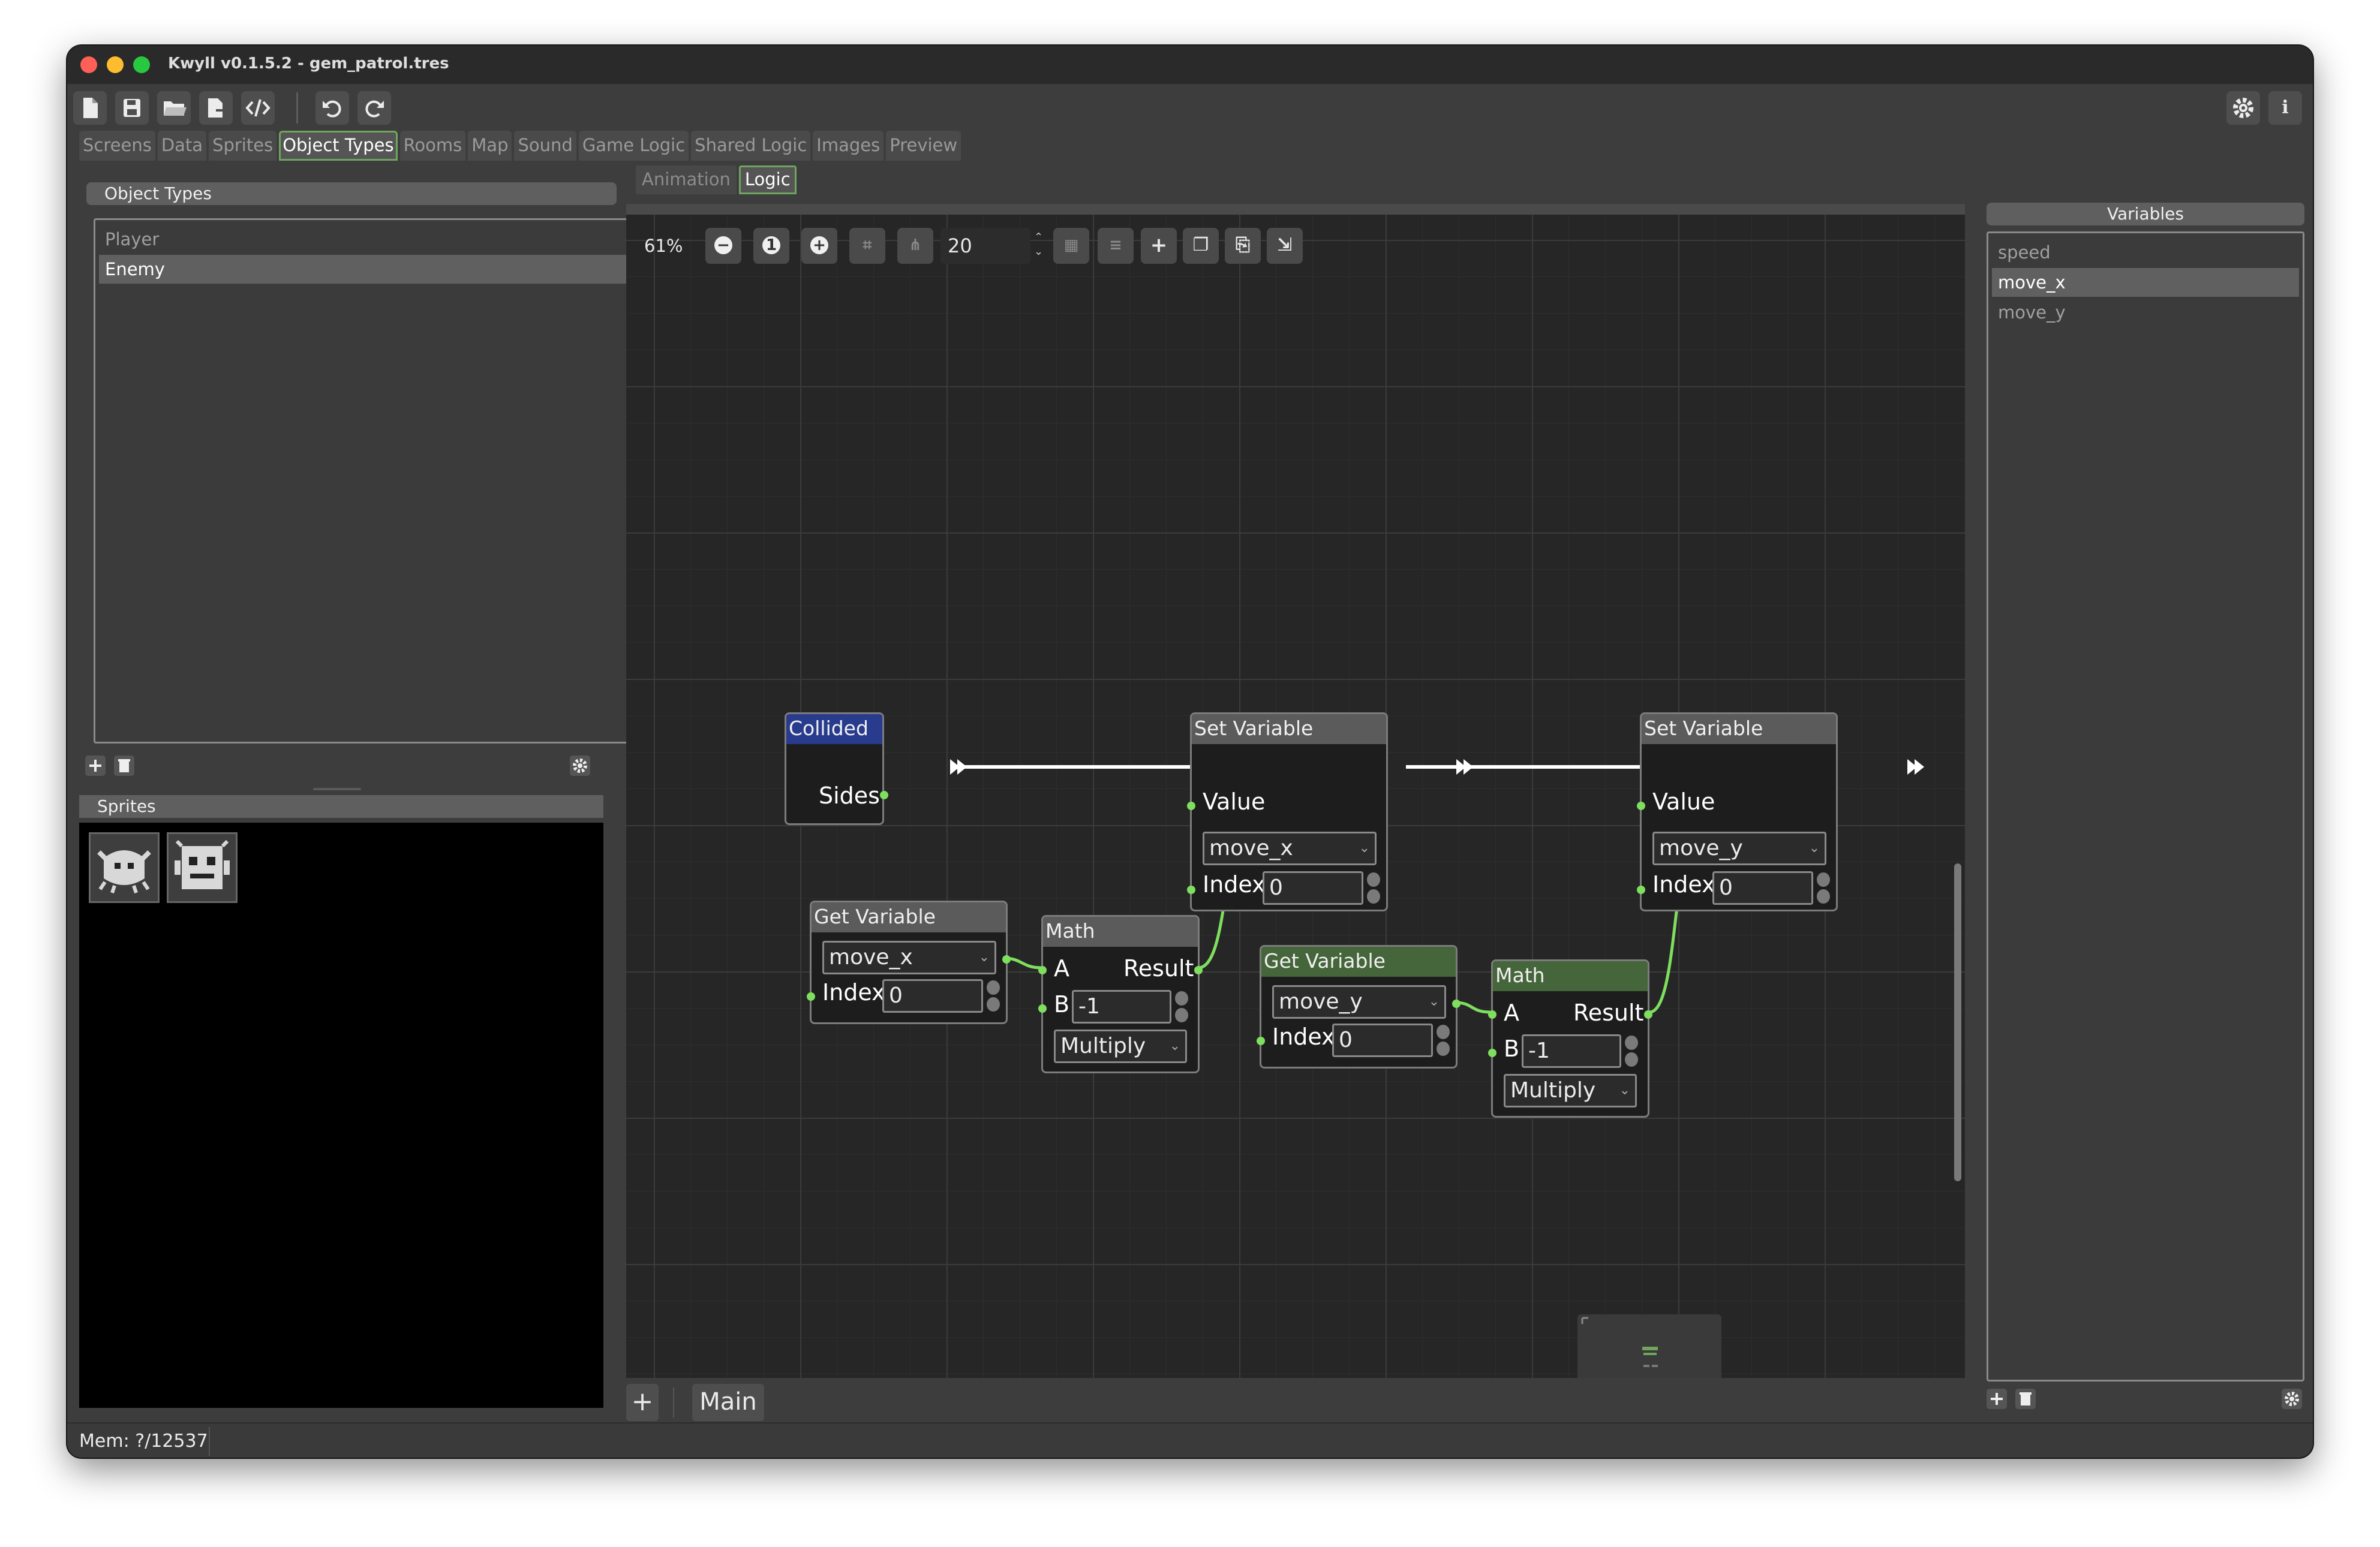 The image size is (2380, 1547). What do you see at coordinates (1116, 246) in the screenshot?
I see `arrange-nodes-icon: ≡` at bounding box center [1116, 246].